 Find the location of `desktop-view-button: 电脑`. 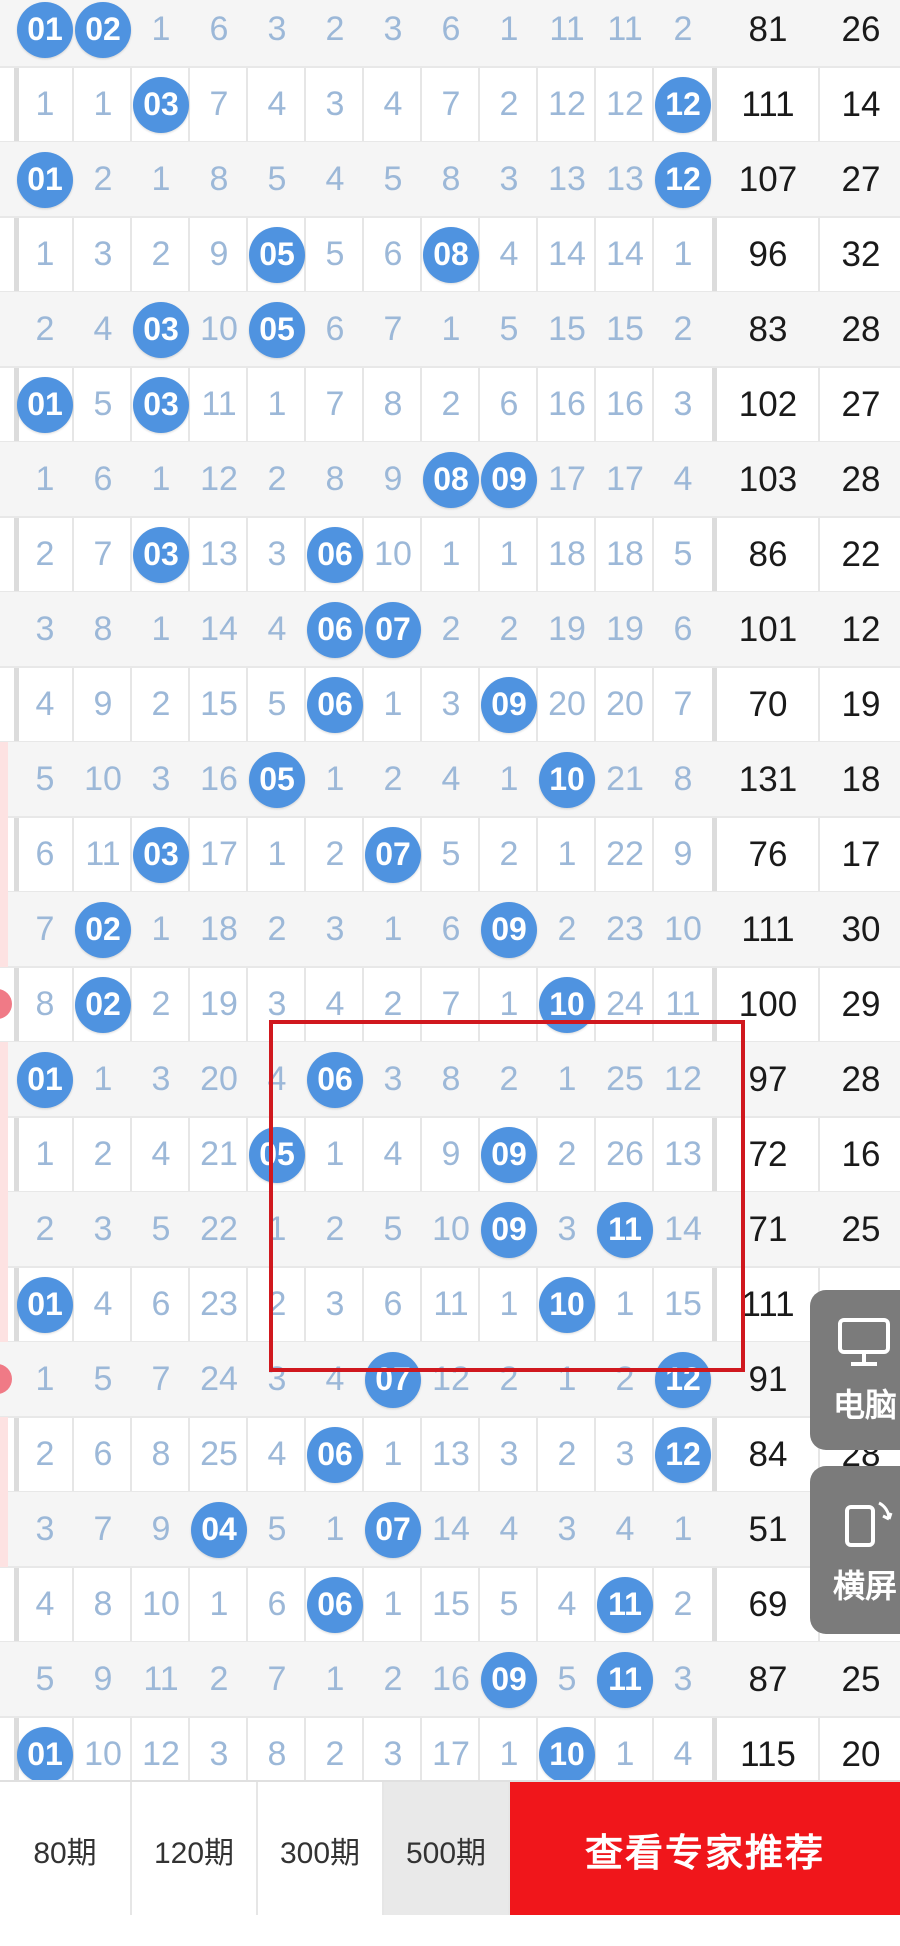

desktop-view-button: 电脑 is located at coordinates (855, 1370).